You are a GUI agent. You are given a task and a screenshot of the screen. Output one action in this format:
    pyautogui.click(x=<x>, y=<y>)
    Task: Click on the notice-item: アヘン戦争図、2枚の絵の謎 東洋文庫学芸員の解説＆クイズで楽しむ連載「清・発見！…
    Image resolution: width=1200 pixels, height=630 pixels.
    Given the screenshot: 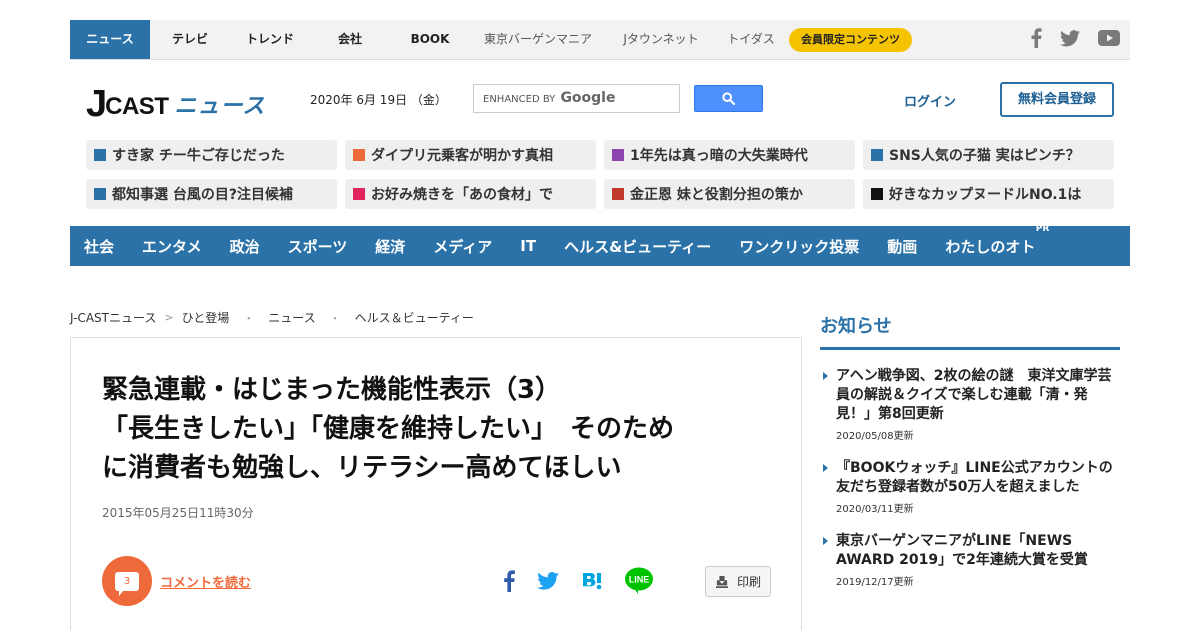 What is the action you would take?
    pyautogui.click(x=970, y=404)
    